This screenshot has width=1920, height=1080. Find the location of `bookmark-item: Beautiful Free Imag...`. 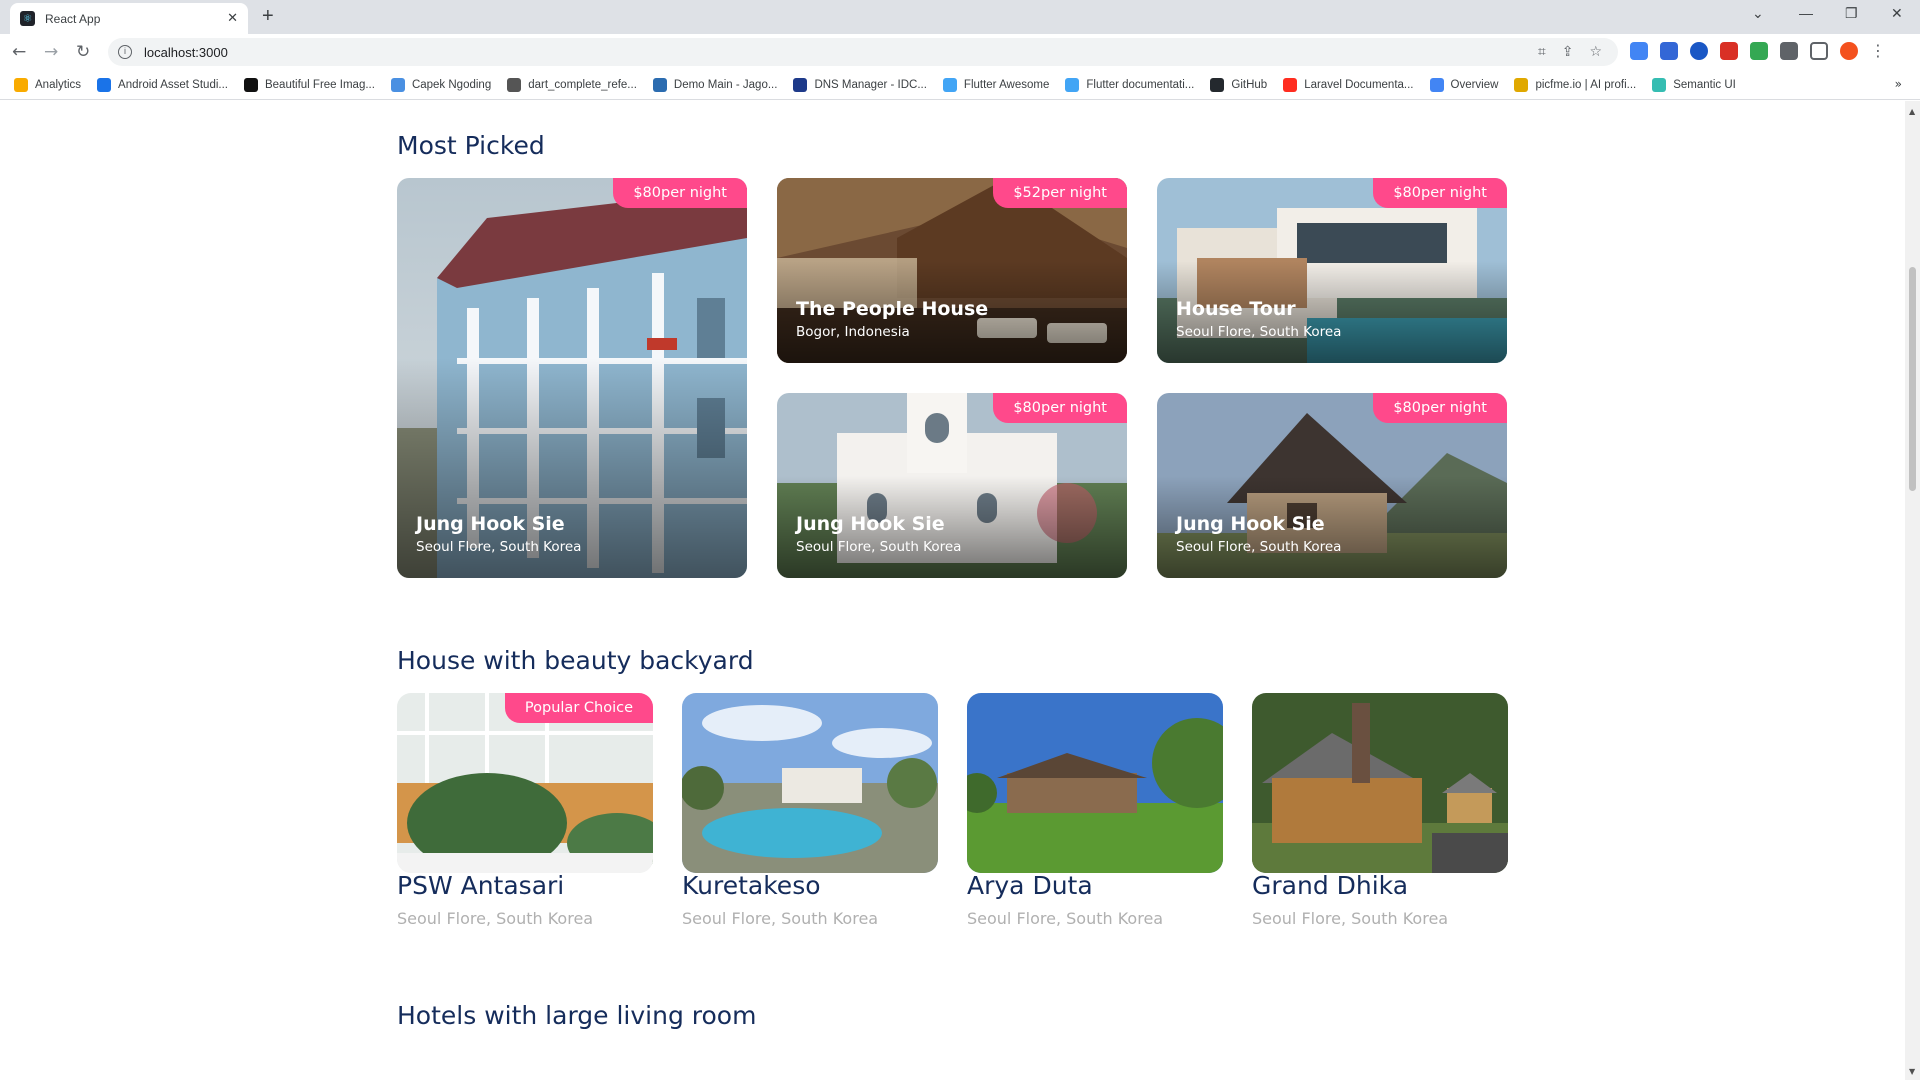

bookmark-item: Beautiful Free Imag... is located at coordinates (309, 84).